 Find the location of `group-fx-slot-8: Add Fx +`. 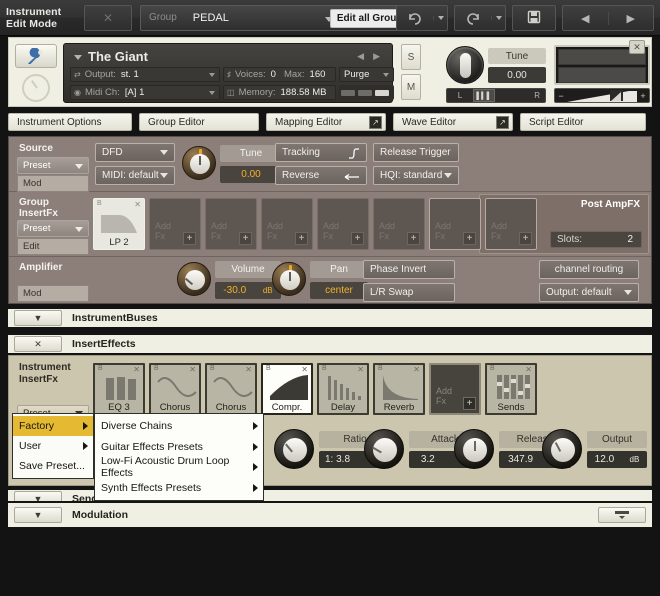

group-fx-slot-8: Add Fx + is located at coordinates (511, 224).